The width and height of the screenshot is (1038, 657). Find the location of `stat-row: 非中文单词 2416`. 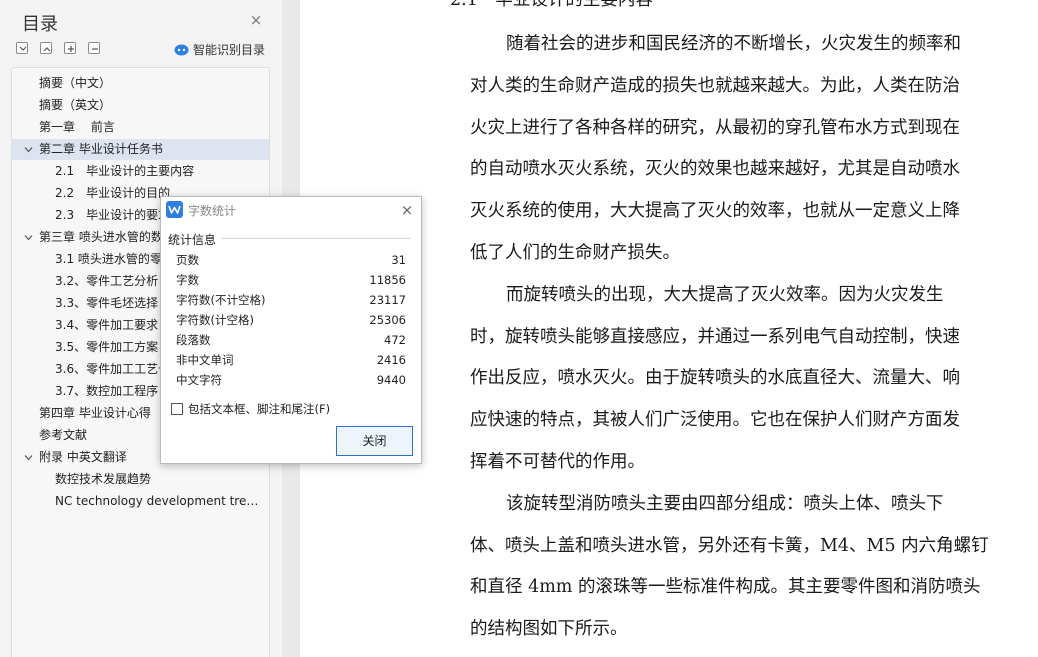

stat-row: 非中文单词 2416 is located at coordinates (291, 360).